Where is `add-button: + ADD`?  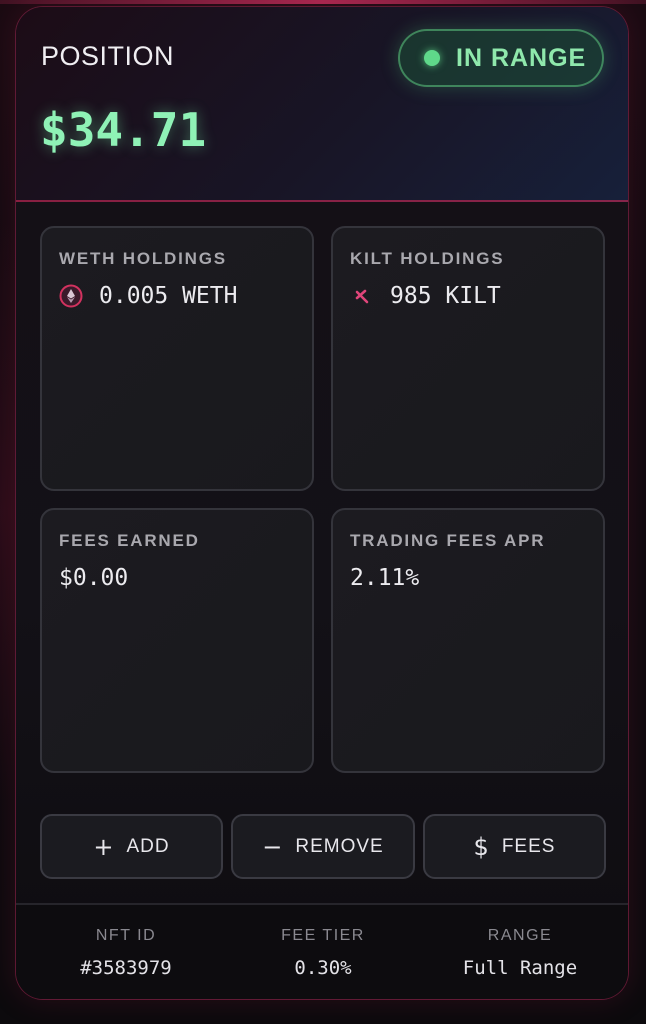 add-button: + ADD is located at coordinates (131, 846).